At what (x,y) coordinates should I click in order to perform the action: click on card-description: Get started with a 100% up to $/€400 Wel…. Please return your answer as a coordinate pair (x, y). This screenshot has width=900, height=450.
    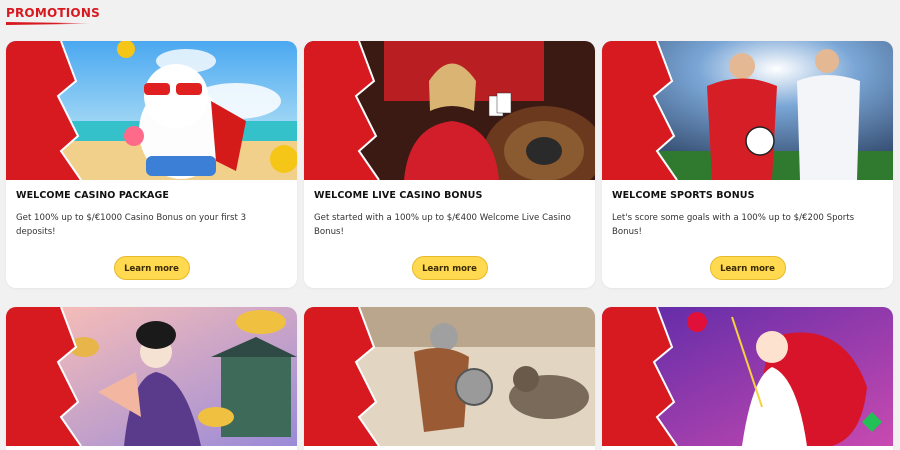
    Looking at the image, I should click on (442, 225).